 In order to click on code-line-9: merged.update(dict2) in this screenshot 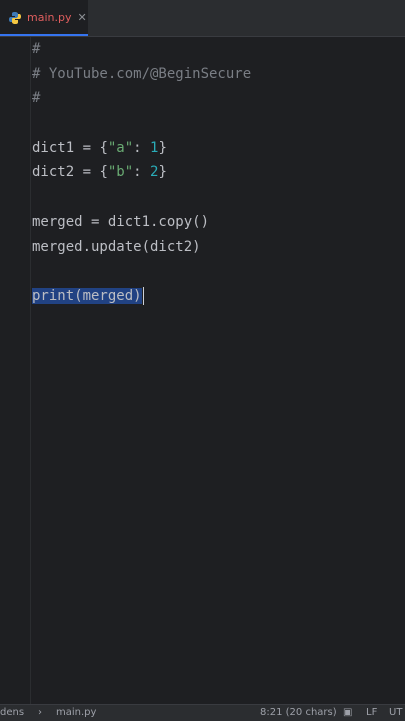, I will do `click(116, 246)`.